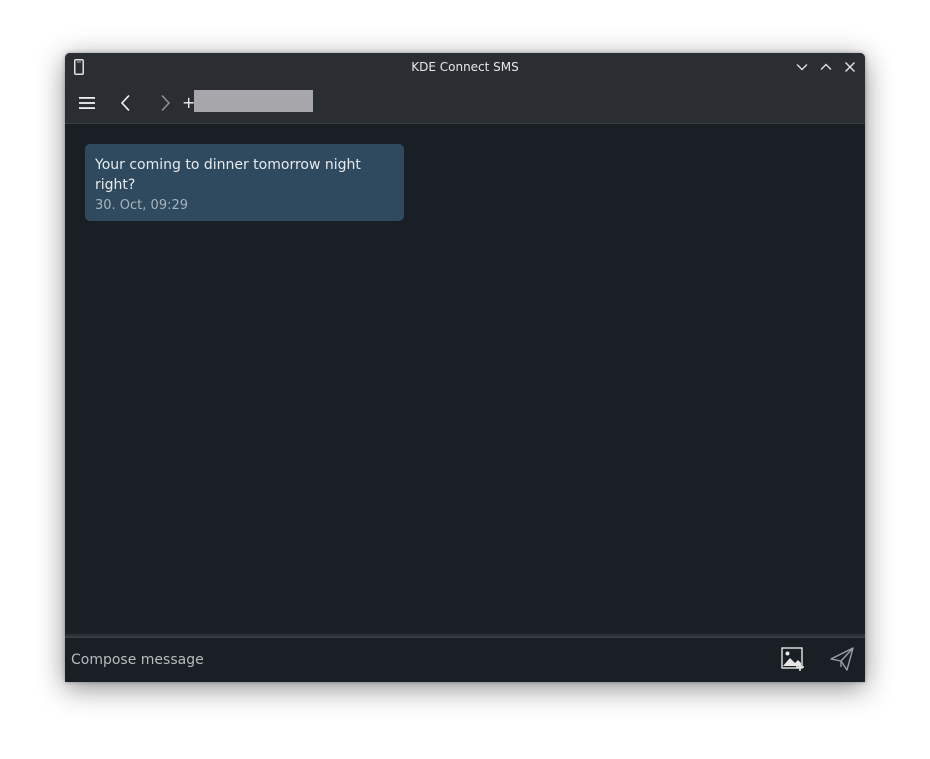 This screenshot has height=759, width=930. I want to click on message-timestamp: 30. Oct, 09:29, so click(142, 205).